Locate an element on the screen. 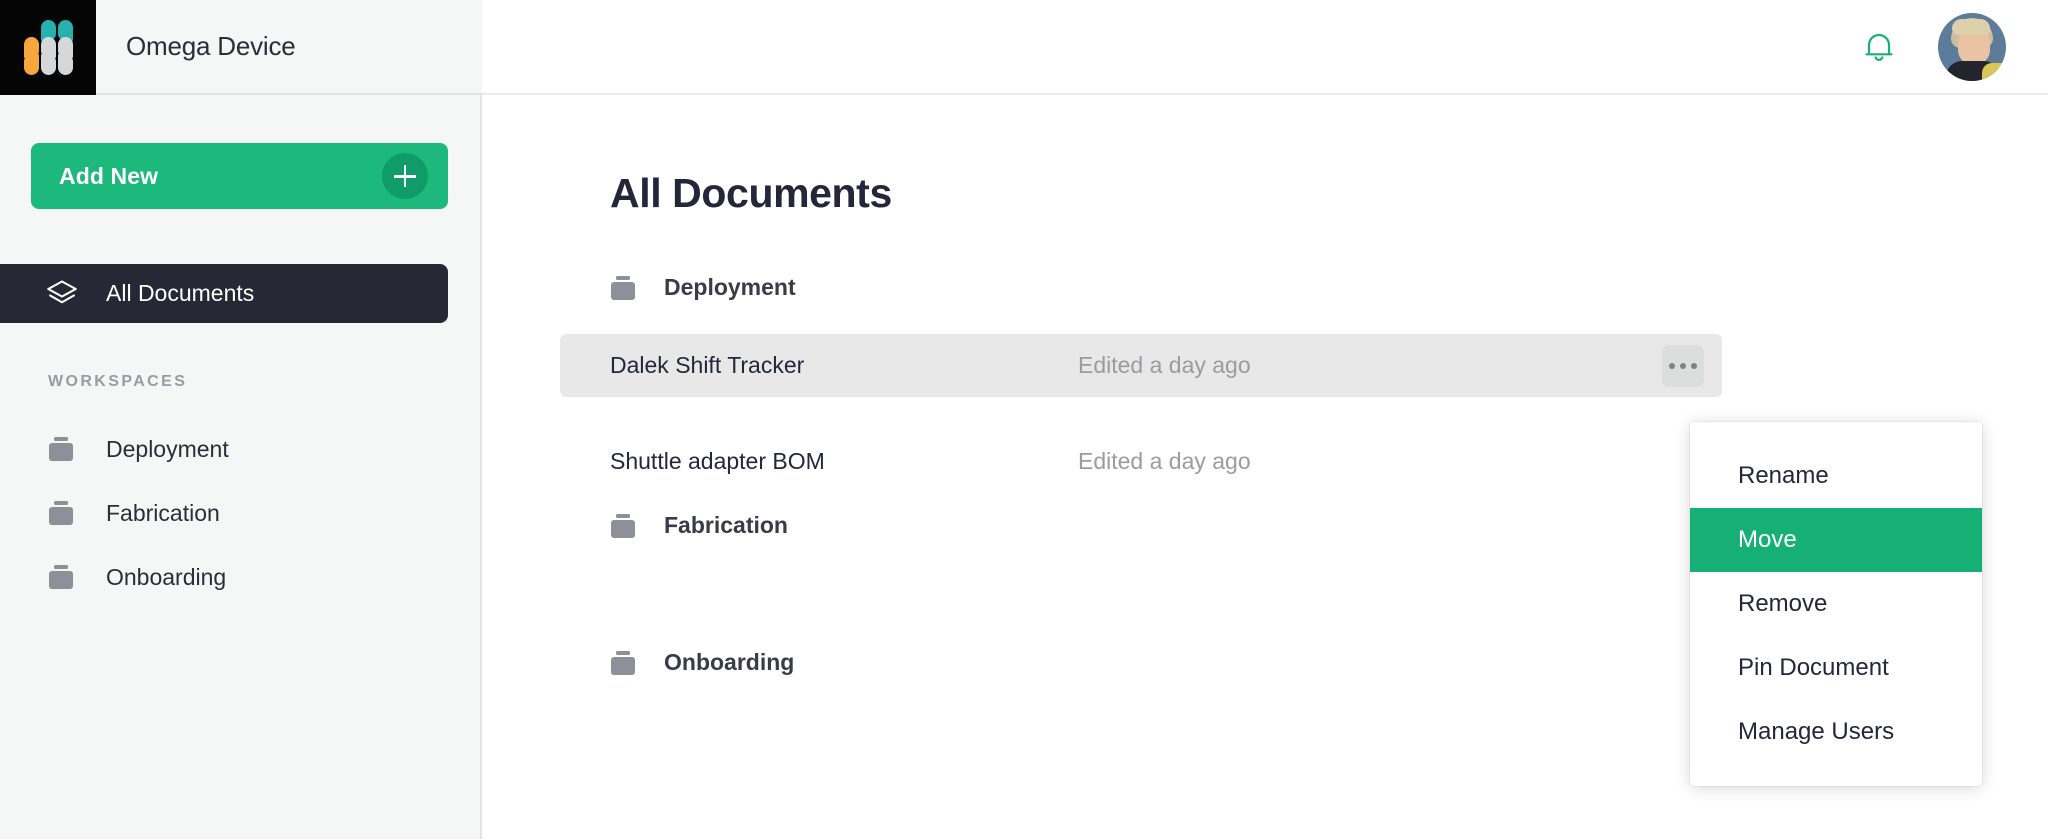 Image resolution: width=2048 pixels, height=839 pixels. sidebar-item-all-documents: All Documents is located at coordinates (224, 293).